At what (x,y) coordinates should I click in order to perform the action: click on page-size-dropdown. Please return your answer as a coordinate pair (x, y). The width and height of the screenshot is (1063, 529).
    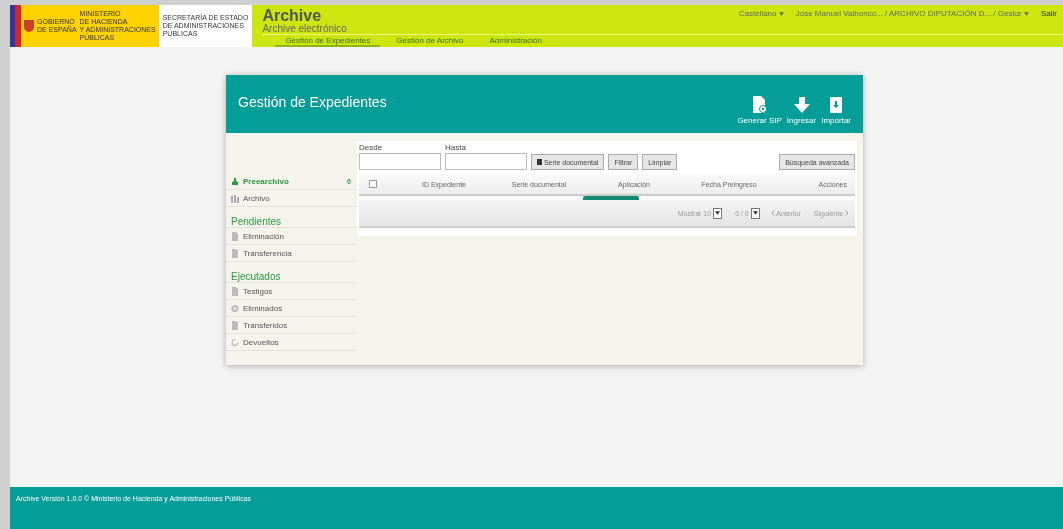
    Looking at the image, I should click on (718, 213).